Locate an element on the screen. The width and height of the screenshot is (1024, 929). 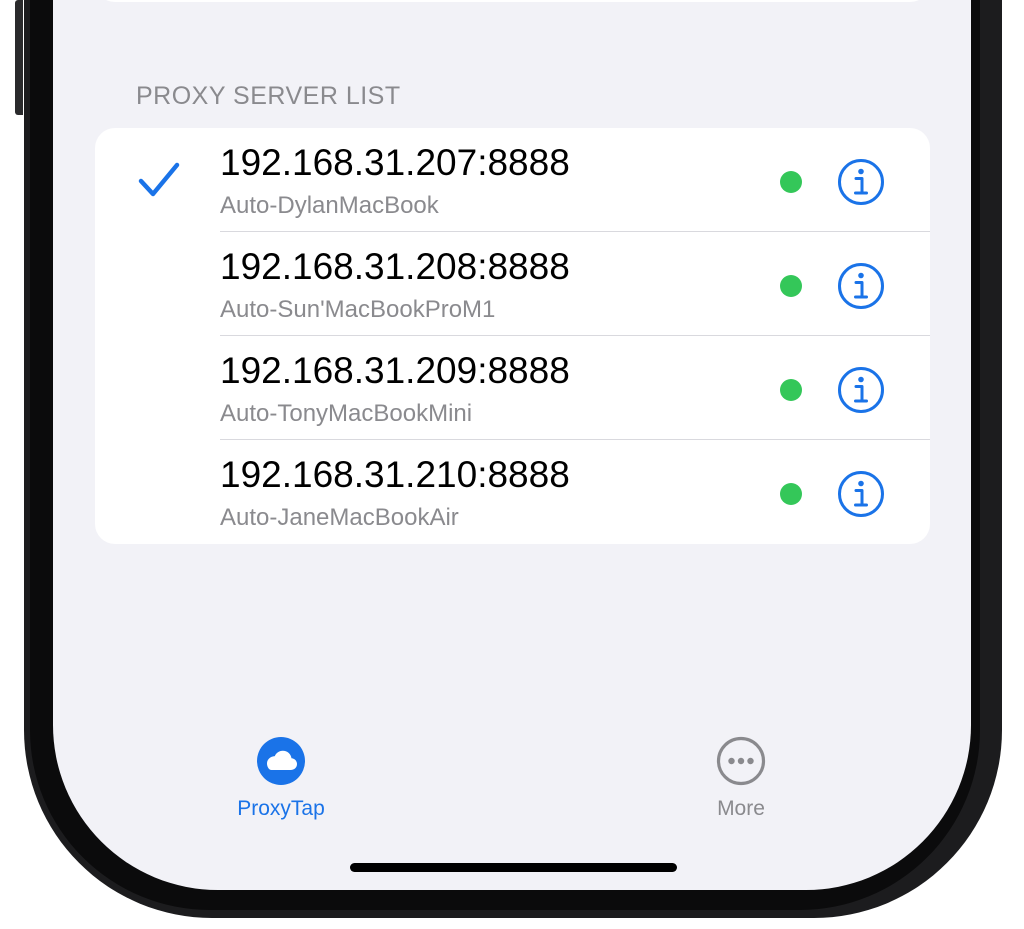
server-address: 192.168.31.209:8888 is located at coordinates (395, 370).